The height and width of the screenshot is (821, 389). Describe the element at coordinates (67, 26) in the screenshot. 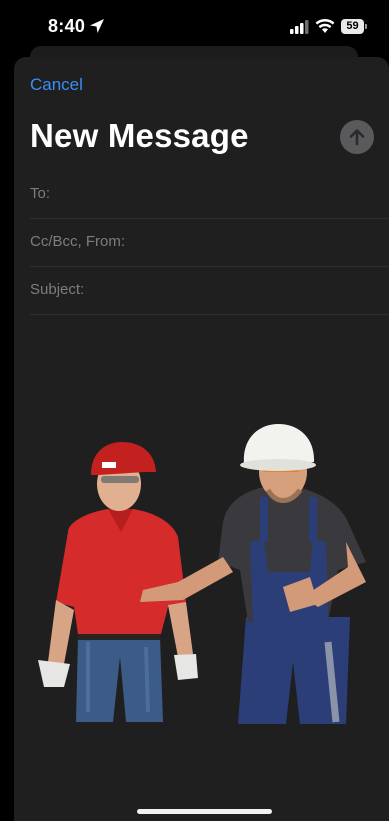

I see `status-time: 8:40` at that location.